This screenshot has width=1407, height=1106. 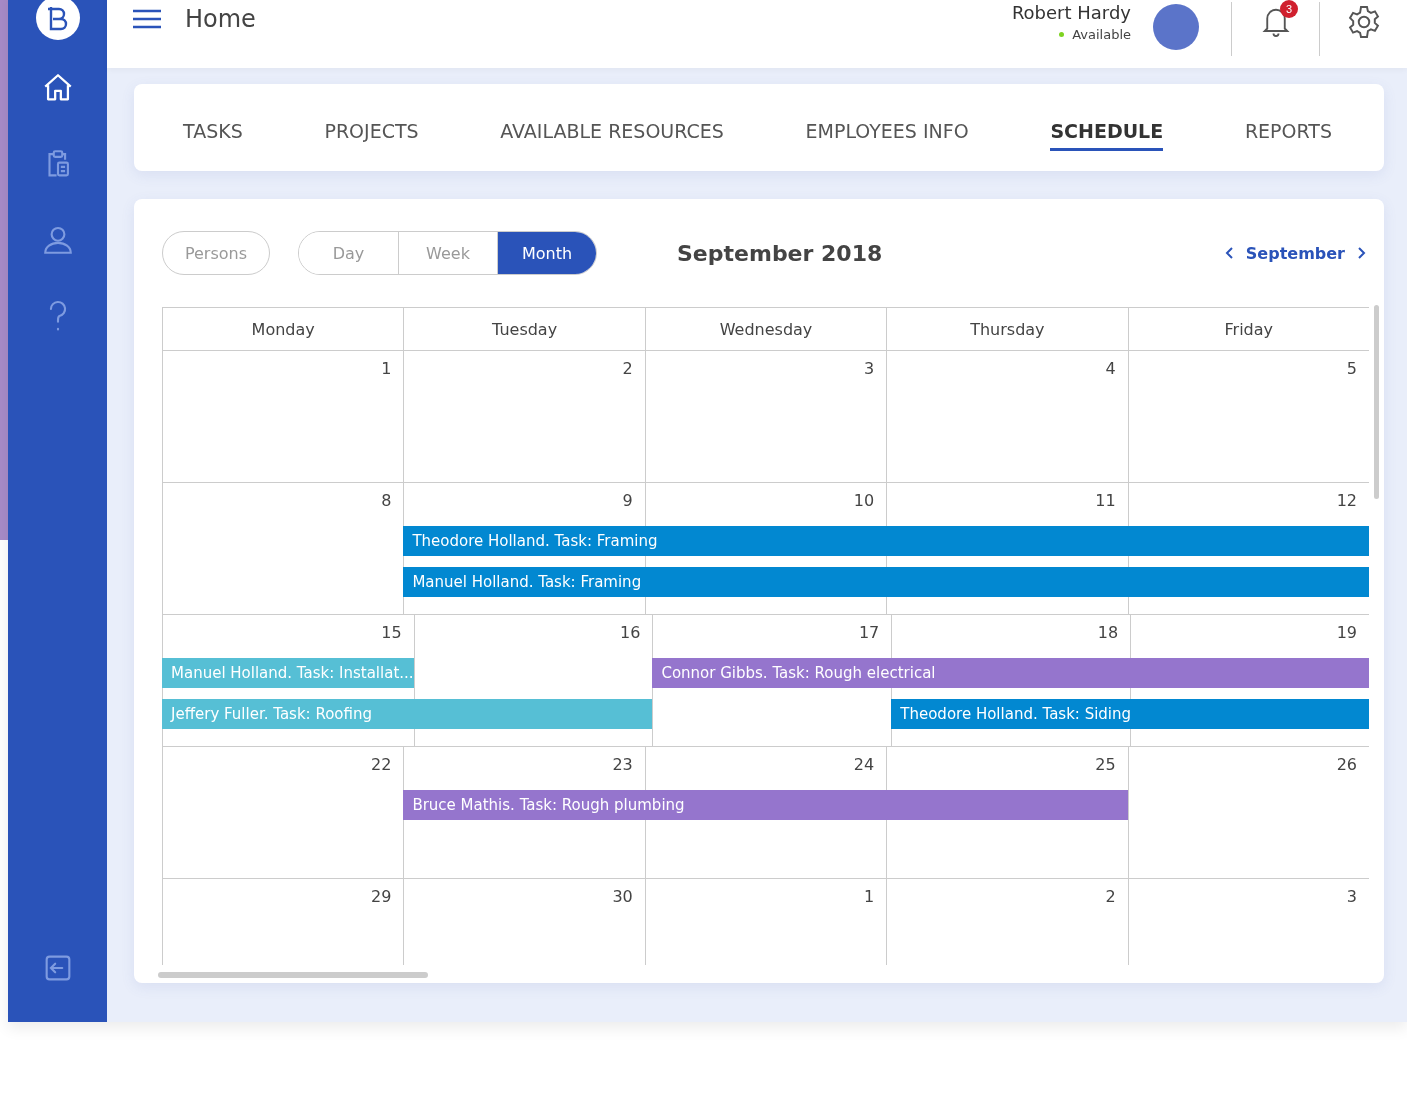 What do you see at coordinates (546, 253) in the screenshot?
I see `view-toggle: Month` at bounding box center [546, 253].